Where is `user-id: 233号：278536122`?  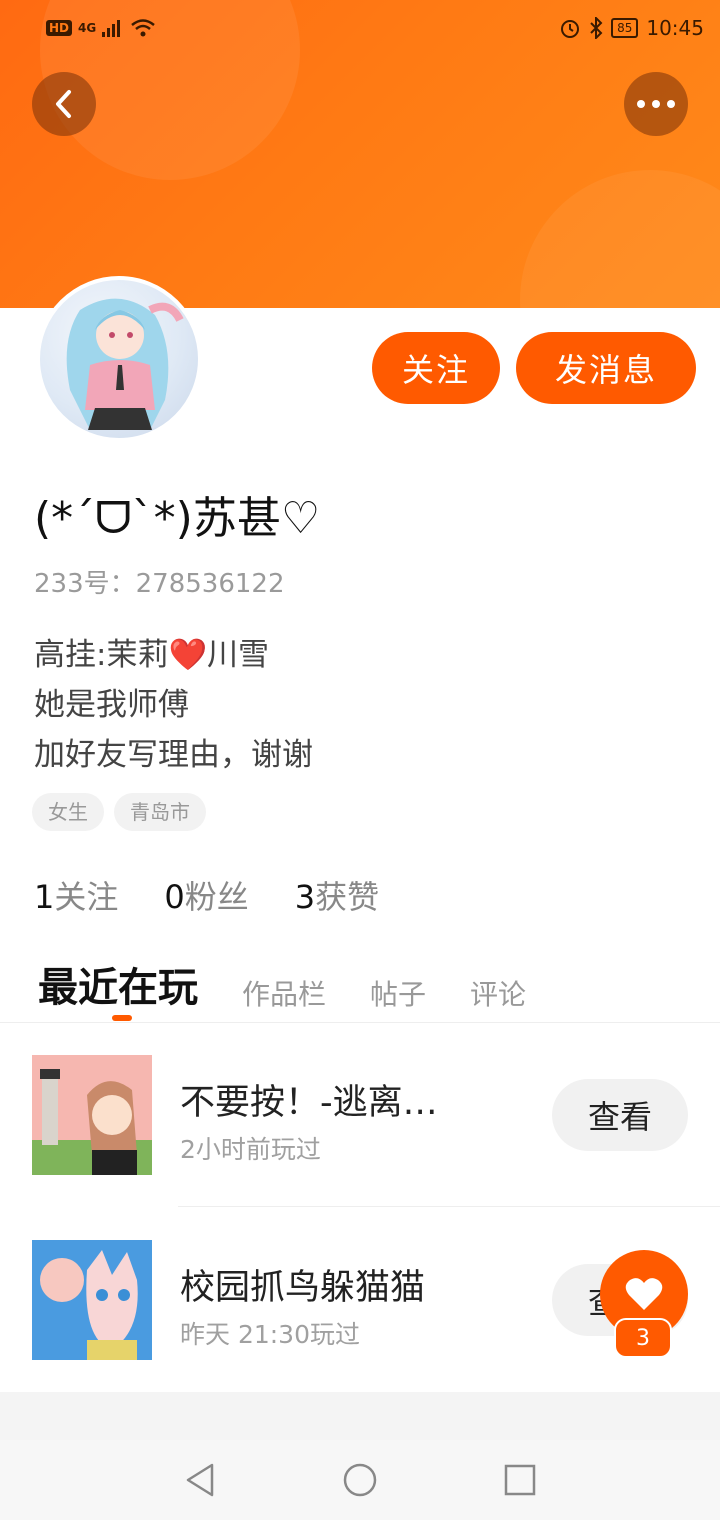
user-id: 233号：278536122 is located at coordinates (159, 584).